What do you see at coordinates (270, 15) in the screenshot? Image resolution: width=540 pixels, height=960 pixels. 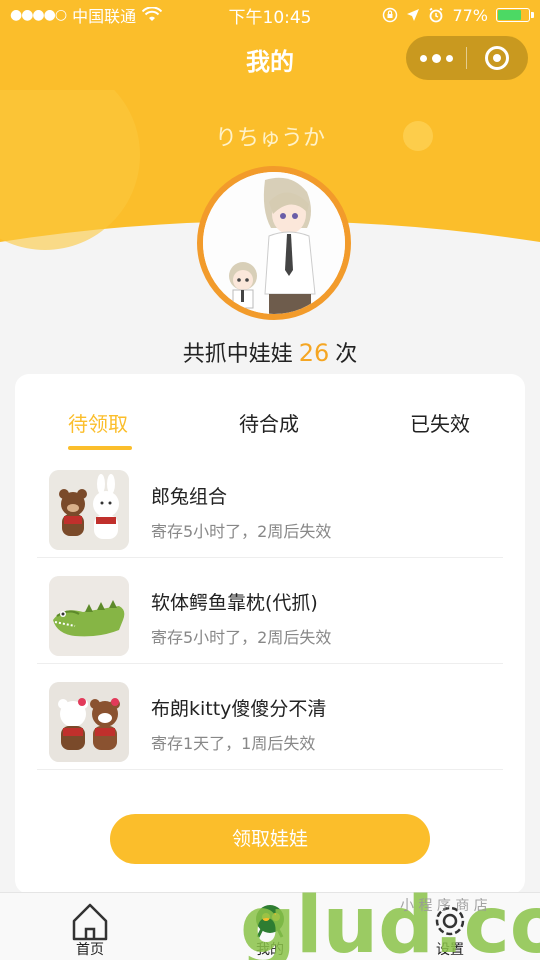 I see `status-bar: ●●●●○ 中国联通 下午10:45 77%` at bounding box center [270, 15].